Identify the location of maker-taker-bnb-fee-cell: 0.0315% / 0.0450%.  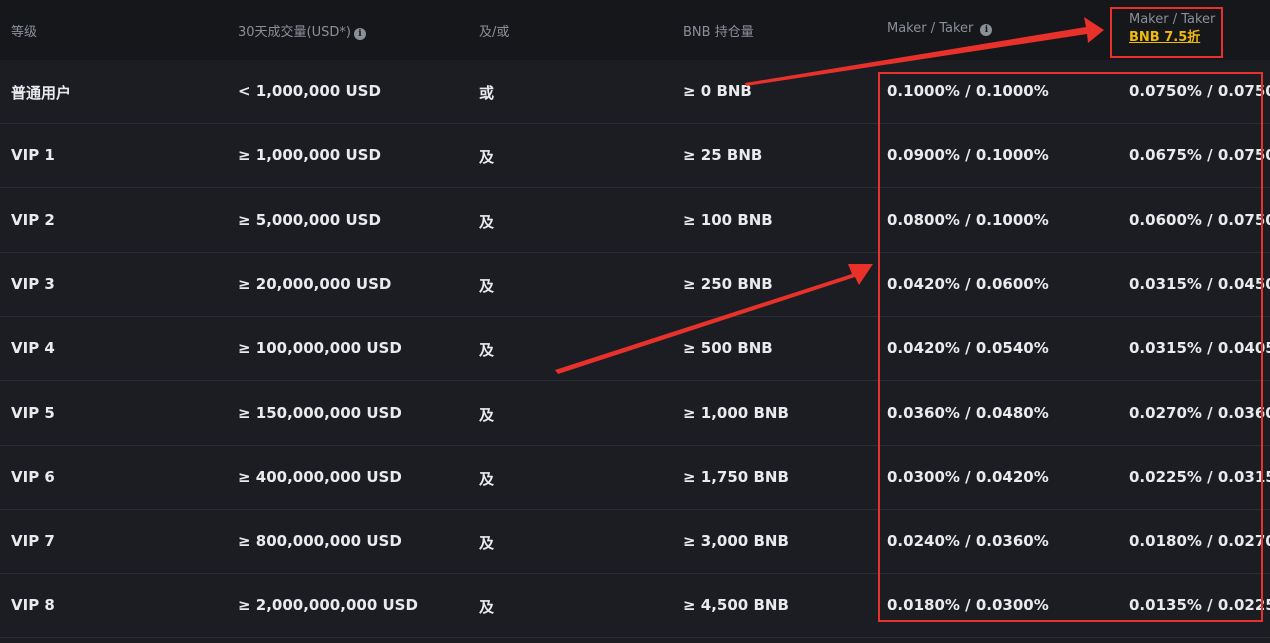
(1199, 283).